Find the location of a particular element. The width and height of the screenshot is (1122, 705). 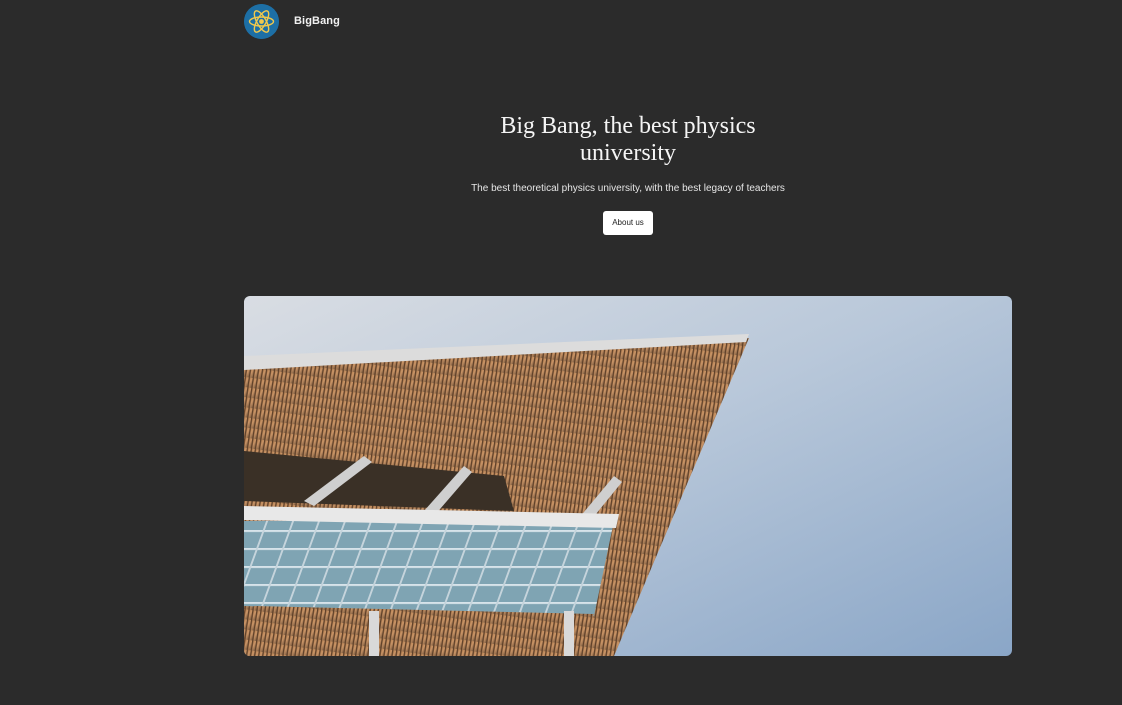

atom-icon is located at coordinates (261, 21).